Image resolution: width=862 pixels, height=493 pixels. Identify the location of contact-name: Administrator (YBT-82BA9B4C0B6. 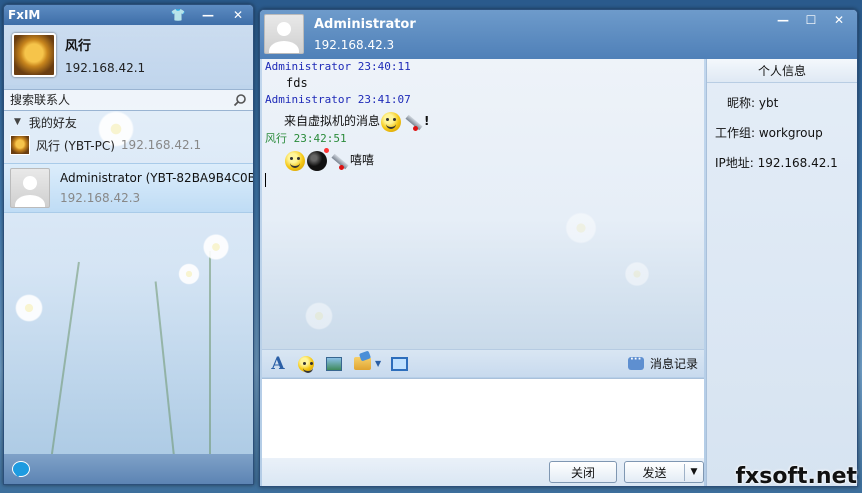
(156, 178).